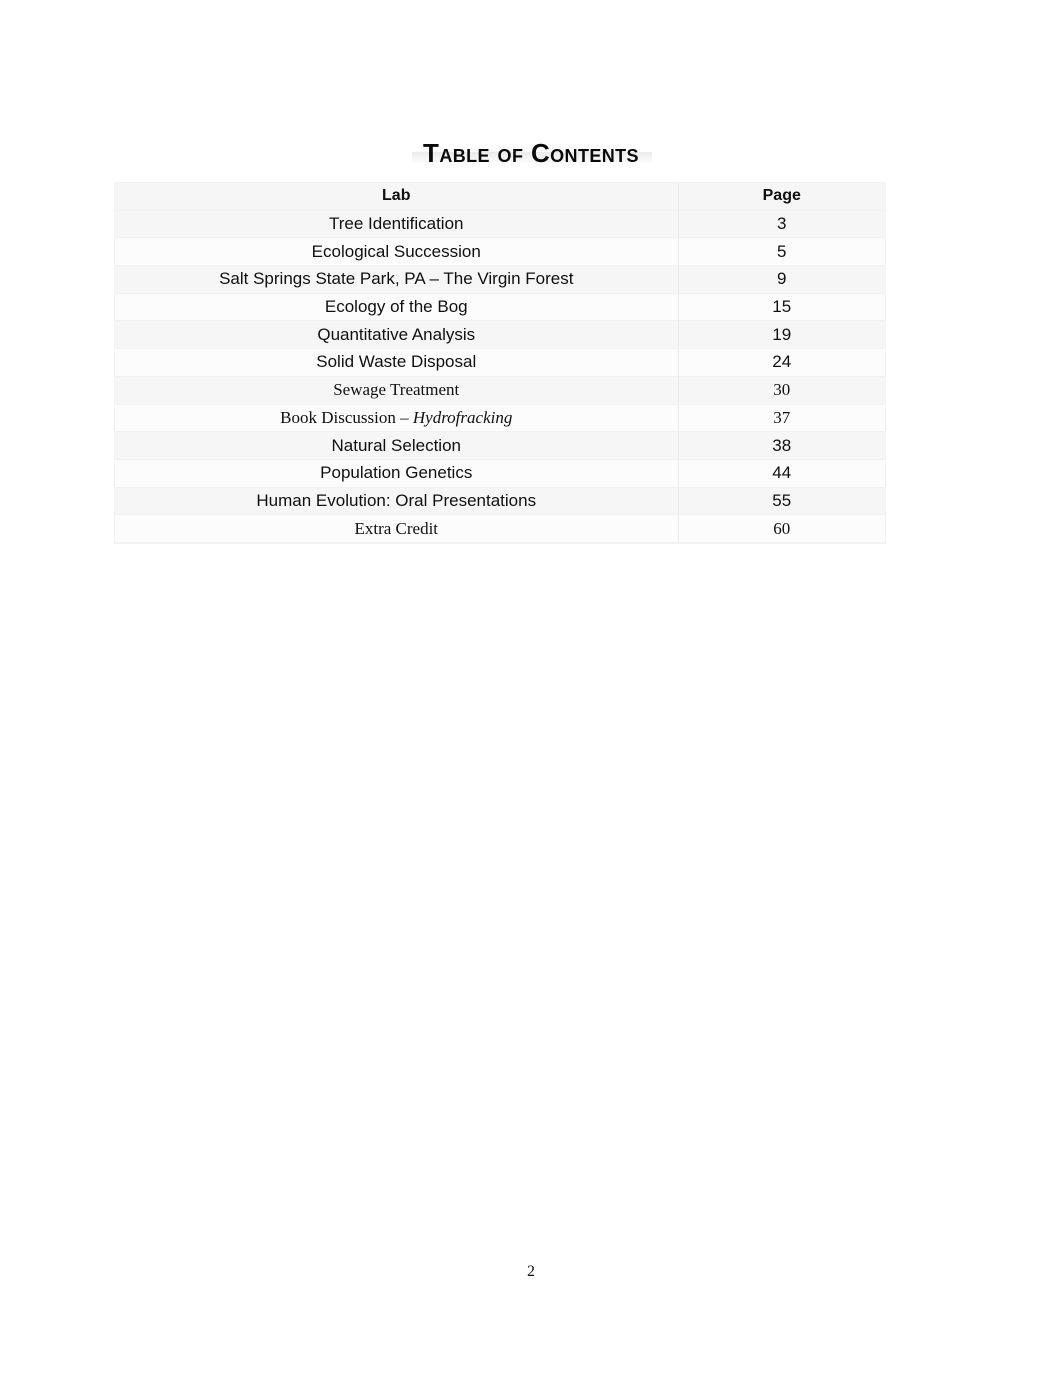 This screenshot has width=1062, height=1376. I want to click on table-row: Ecological Succession 5, so click(500, 252).